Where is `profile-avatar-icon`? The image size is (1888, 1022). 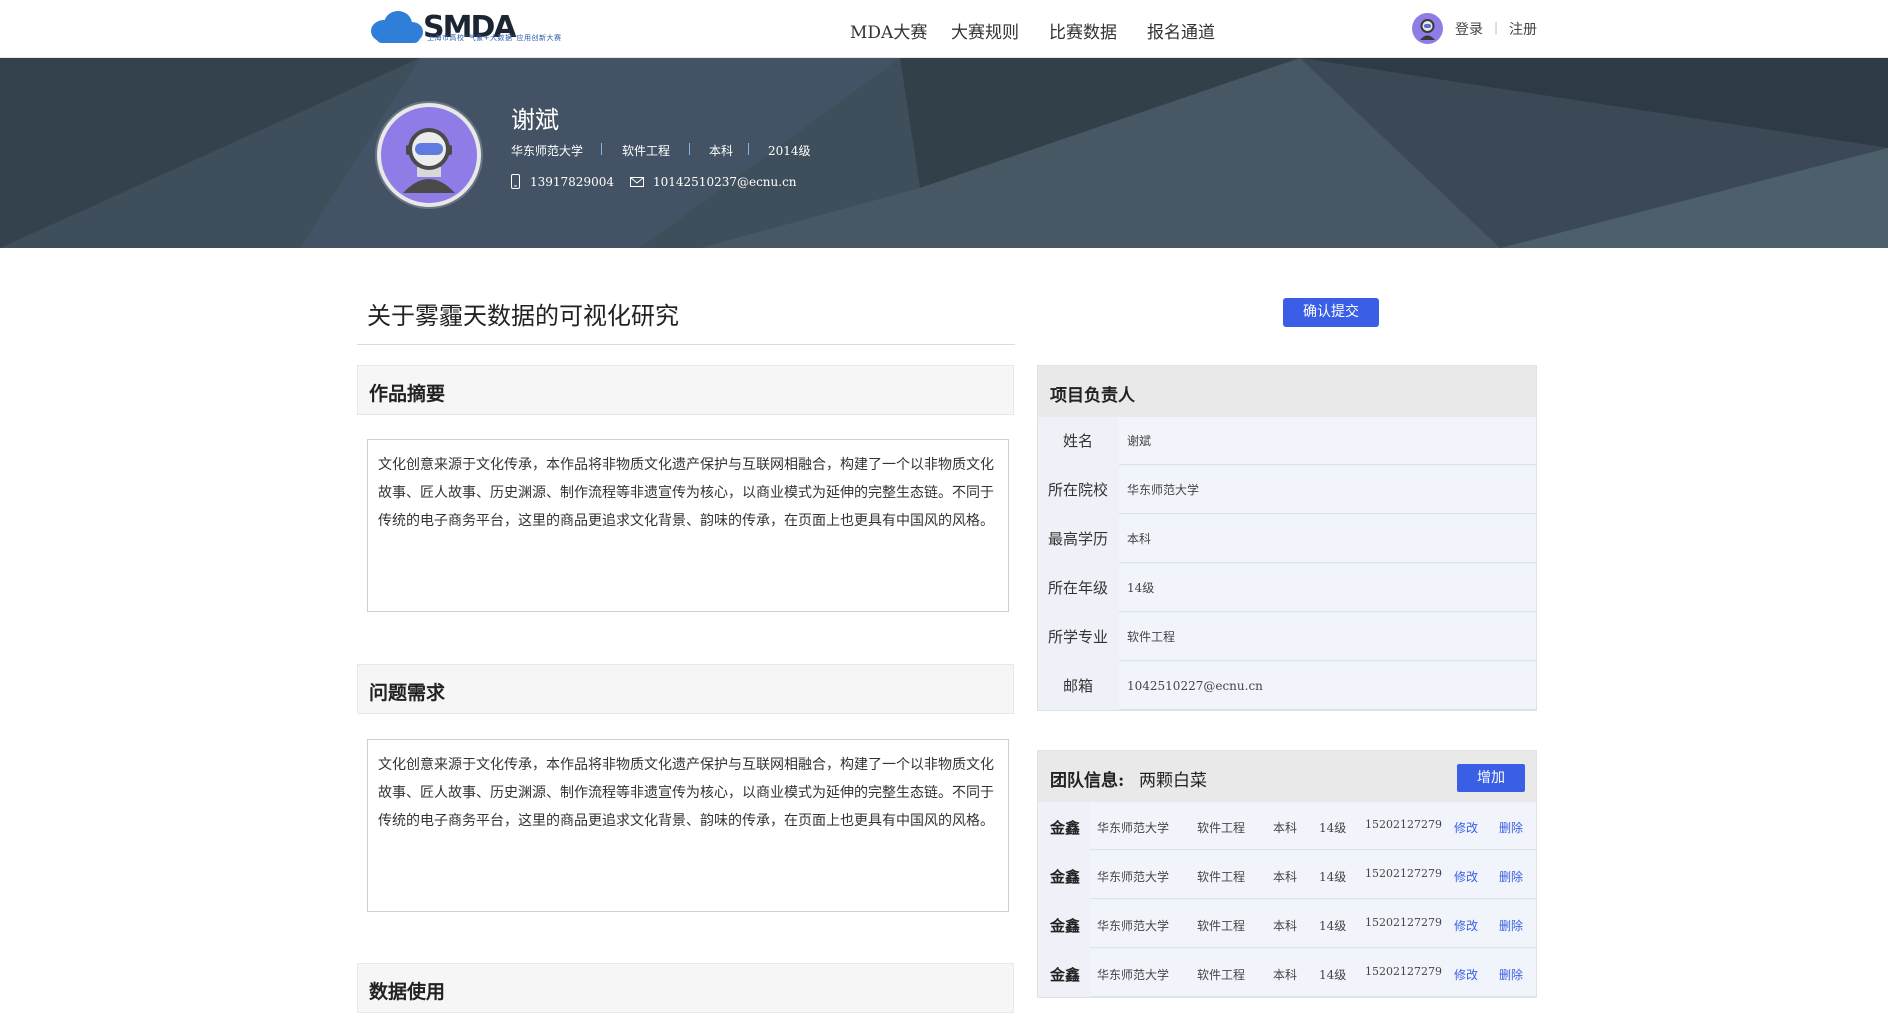
profile-avatar-icon is located at coordinates (429, 155).